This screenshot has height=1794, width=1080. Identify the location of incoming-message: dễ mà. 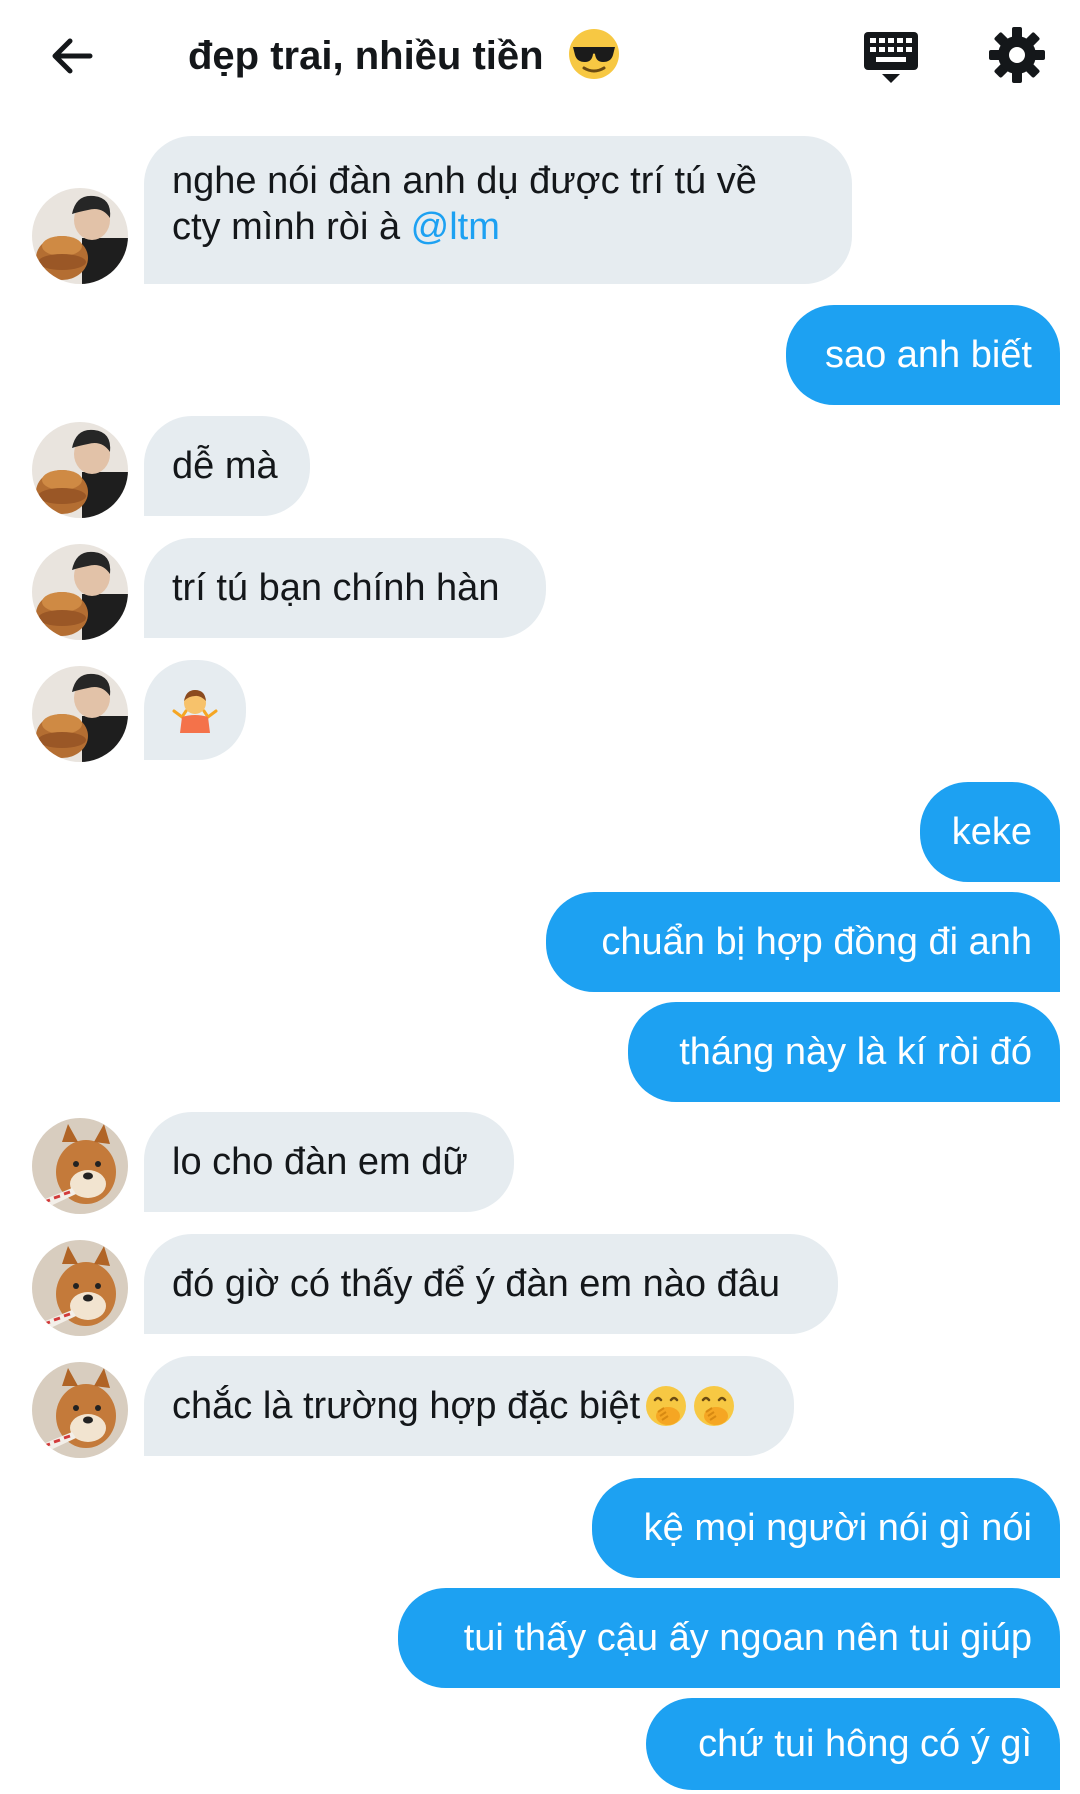
(227, 466).